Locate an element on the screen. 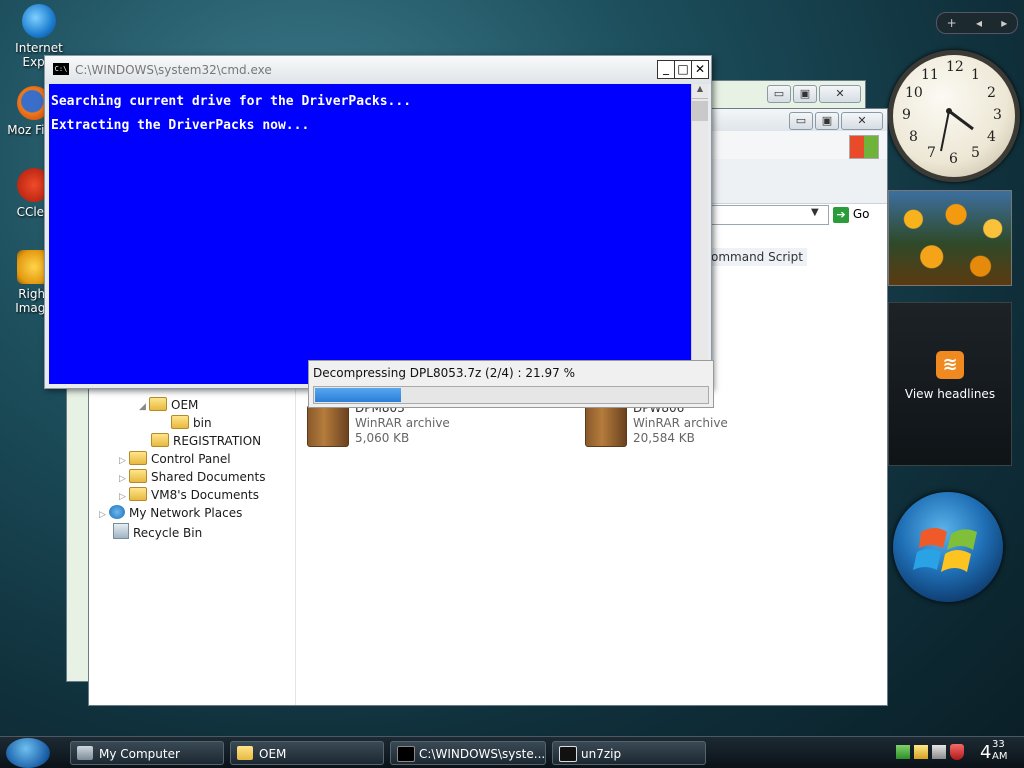  scroll-thumb is located at coordinates (700, 111).